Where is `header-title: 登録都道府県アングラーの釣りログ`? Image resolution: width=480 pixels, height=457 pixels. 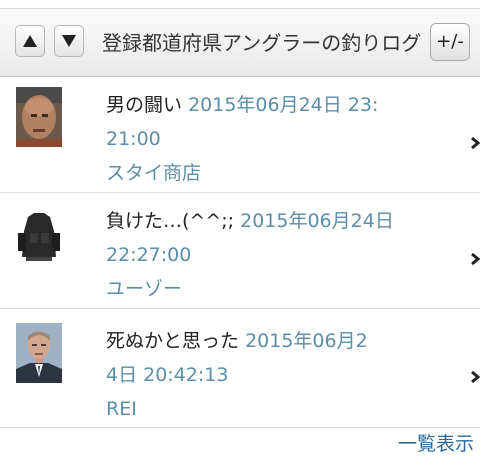
header-title: 登録都道府県アングラーの釣りログ is located at coordinates (262, 43).